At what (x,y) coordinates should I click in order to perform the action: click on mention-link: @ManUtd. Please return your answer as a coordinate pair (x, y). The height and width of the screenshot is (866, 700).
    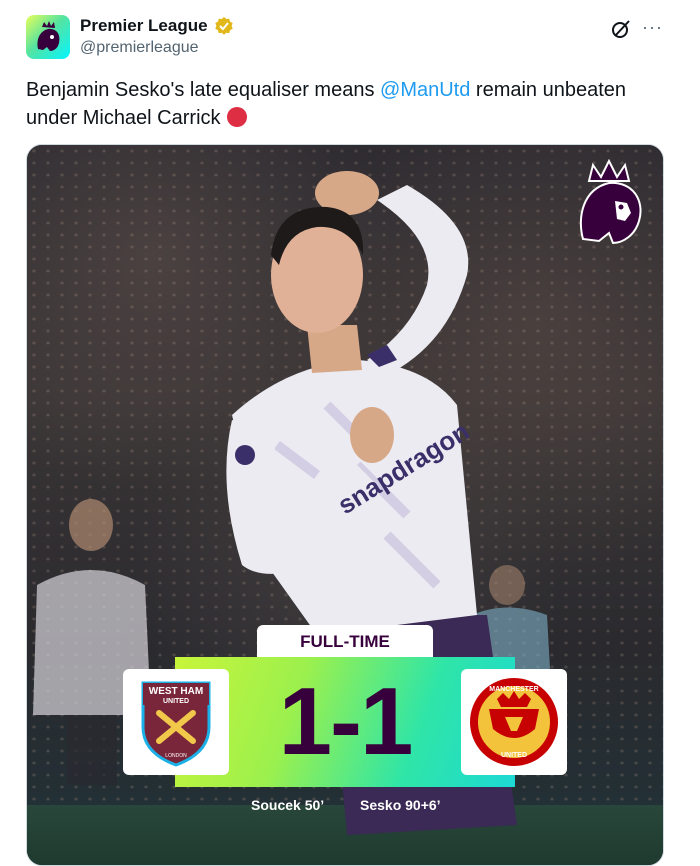
    Looking at the image, I should click on (425, 90).